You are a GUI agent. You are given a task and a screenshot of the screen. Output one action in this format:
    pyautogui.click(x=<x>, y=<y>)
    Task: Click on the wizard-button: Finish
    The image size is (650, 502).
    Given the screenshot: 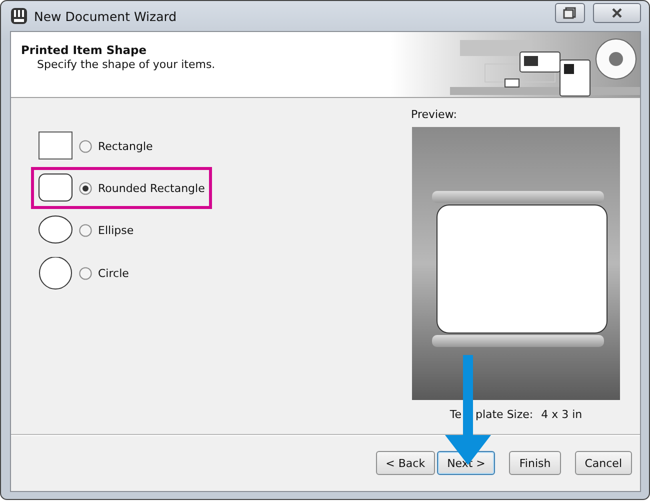 What is the action you would take?
    pyautogui.click(x=535, y=463)
    